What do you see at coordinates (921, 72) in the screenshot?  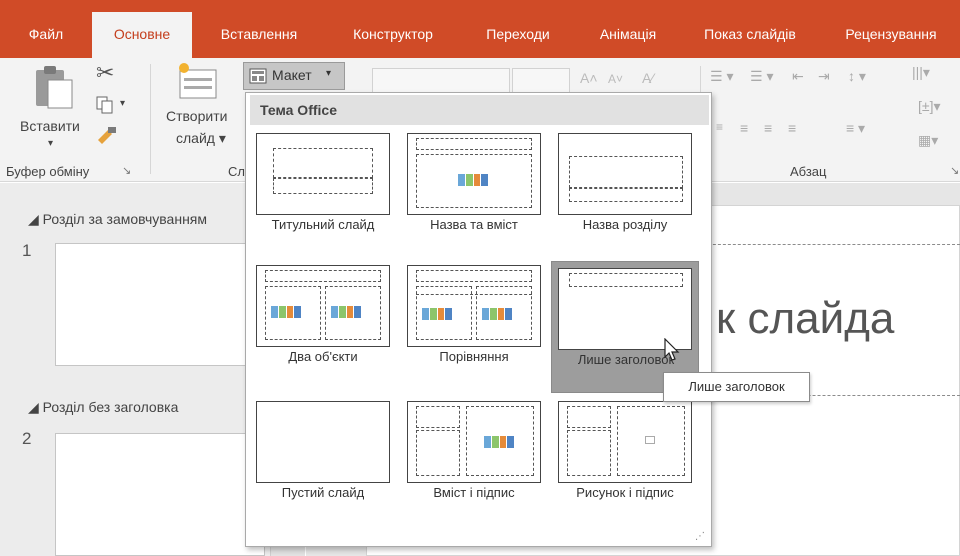 I see `text-direction-icon: |||▾` at bounding box center [921, 72].